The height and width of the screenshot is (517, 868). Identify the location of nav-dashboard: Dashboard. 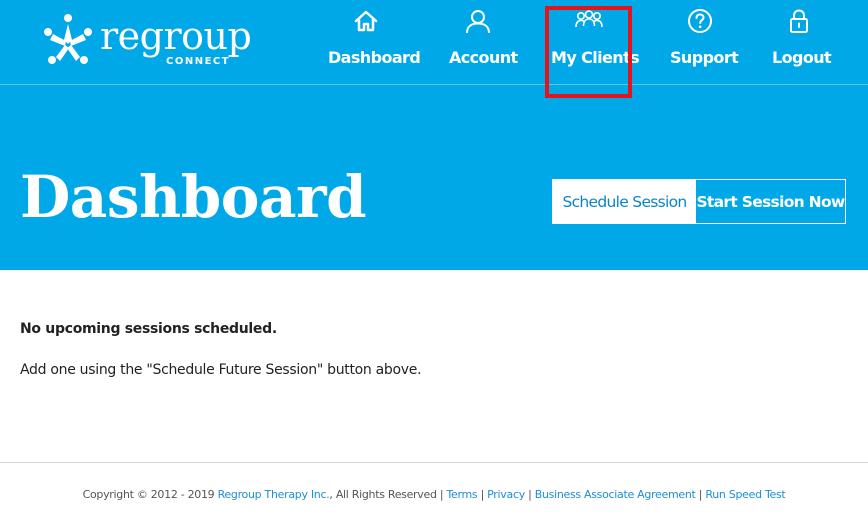
(374, 43).